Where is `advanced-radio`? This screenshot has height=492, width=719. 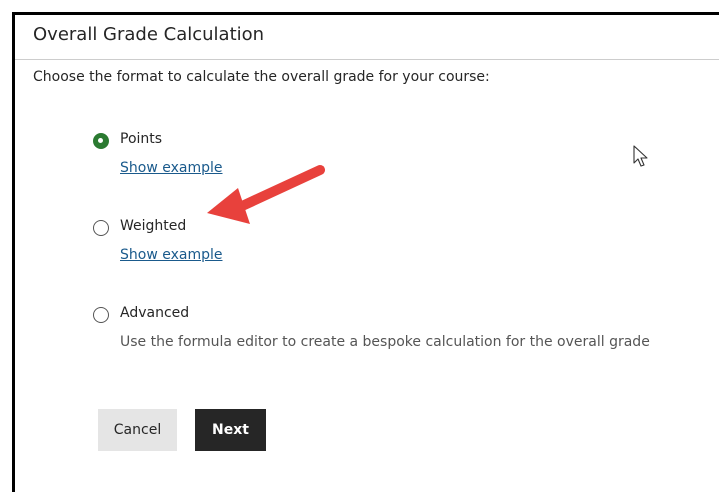 advanced-radio is located at coordinates (101, 315).